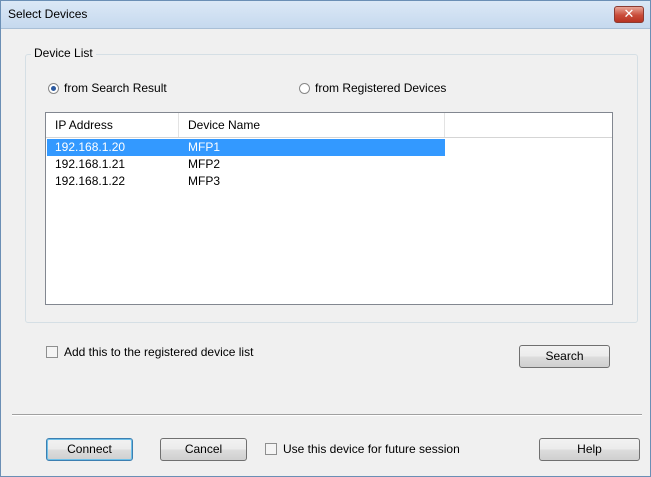 The width and height of the screenshot is (651, 477). What do you see at coordinates (246, 147) in the screenshot?
I see `table-row: 192.168.1.20 MFP1` at bounding box center [246, 147].